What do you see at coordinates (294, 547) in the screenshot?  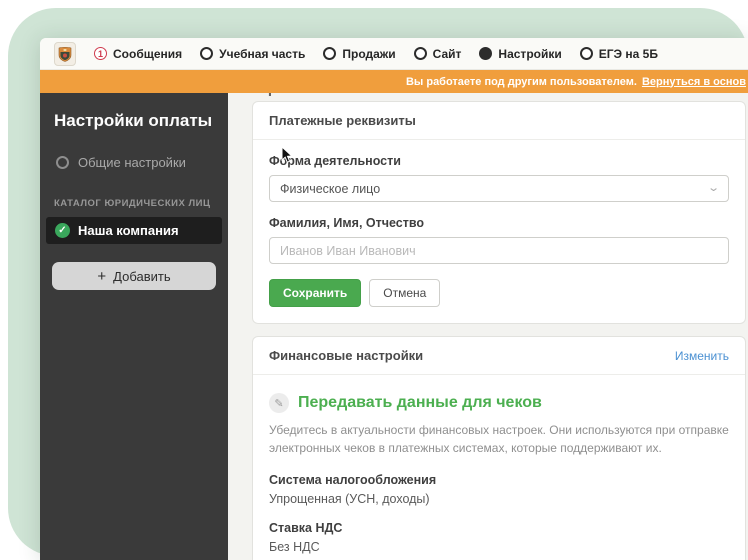 I see `field-value: Без НДС` at bounding box center [294, 547].